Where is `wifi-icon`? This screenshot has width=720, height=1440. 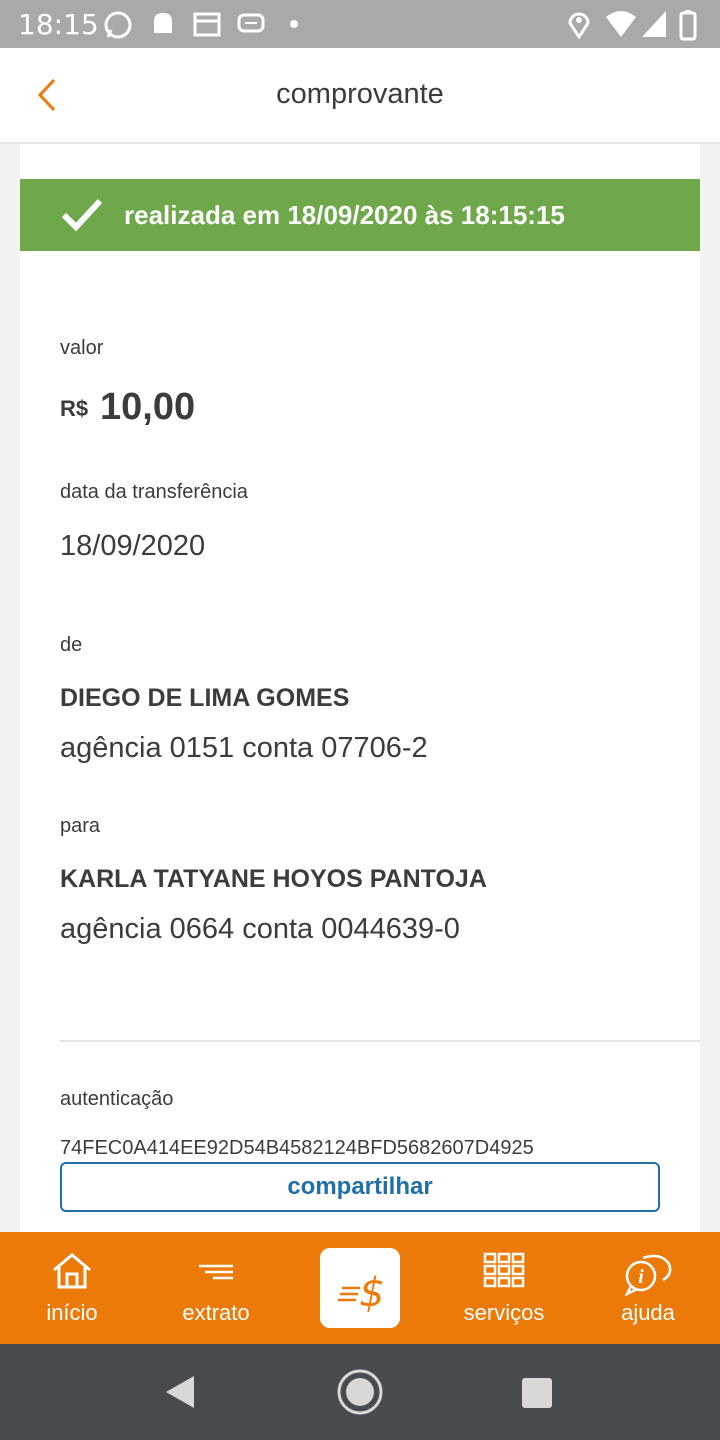 wifi-icon is located at coordinates (621, 24).